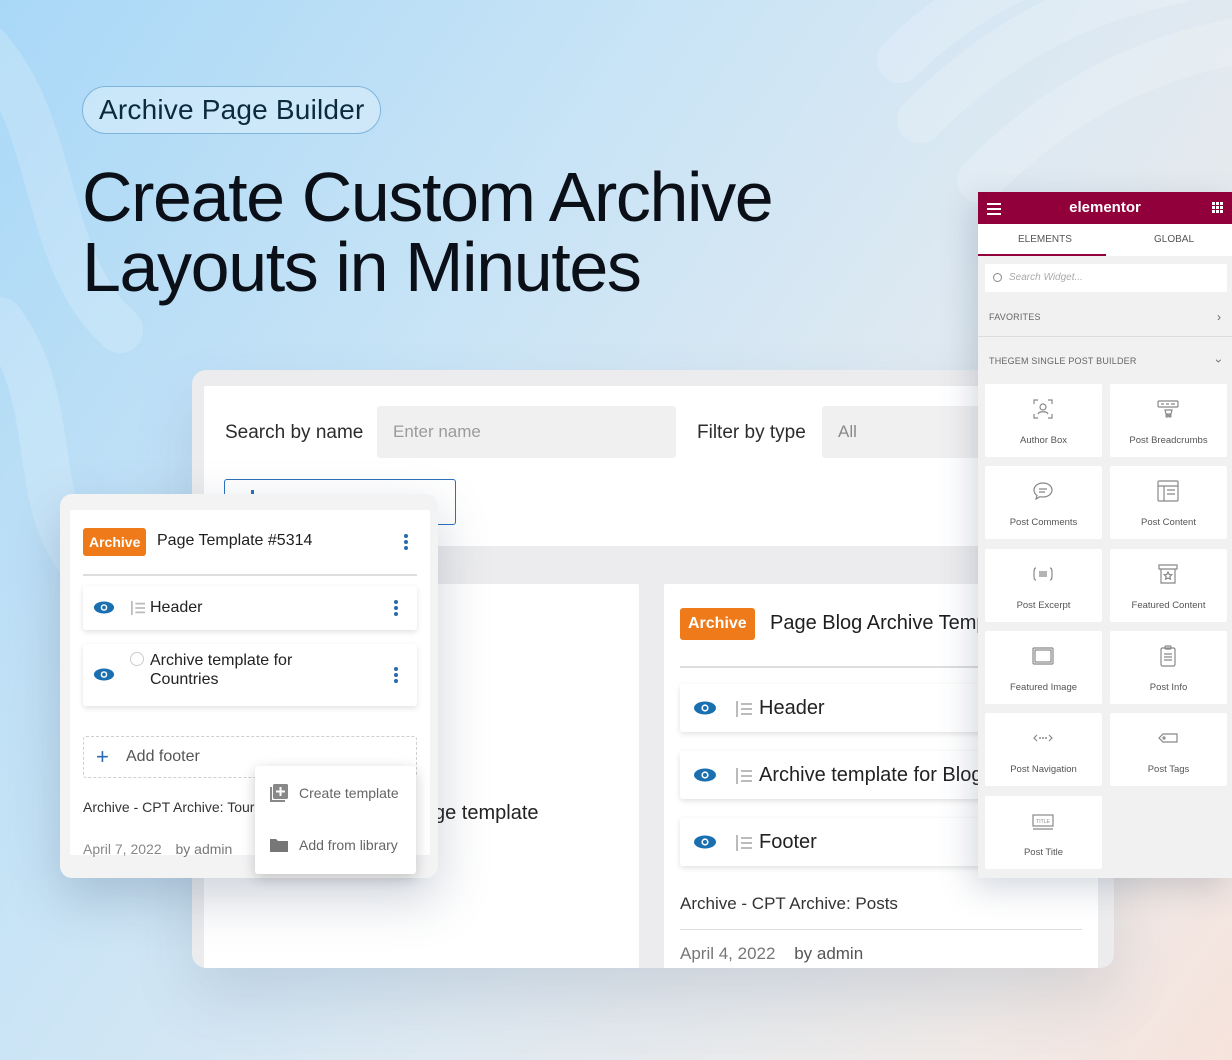 This screenshot has height=1060, width=1232. What do you see at coordinates (102, 756) in the screenshot?
I see `plus-icon: +` at bounding box center [102, 756].